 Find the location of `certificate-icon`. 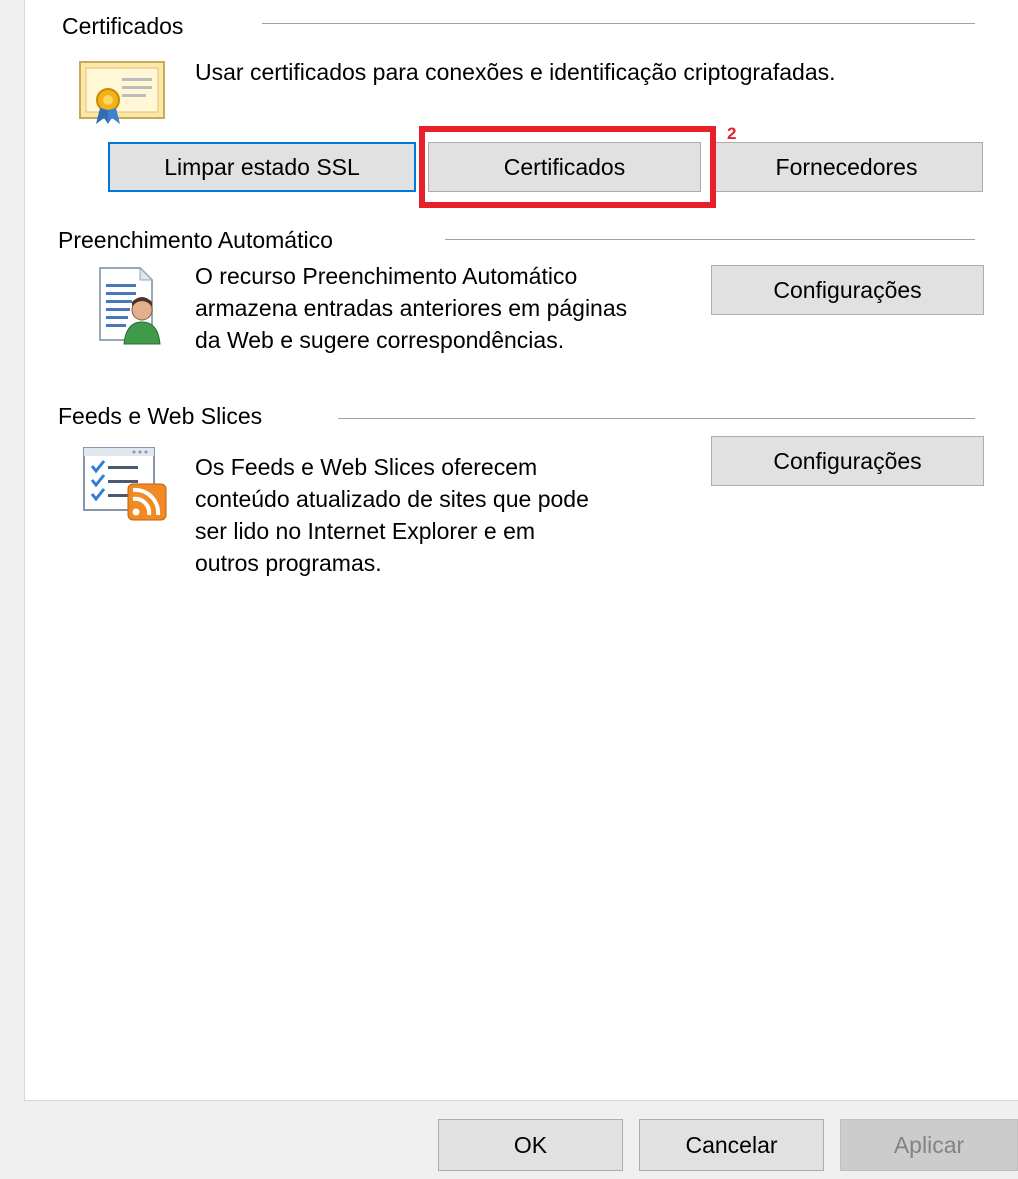

certificate-icon is located at coordinates (123, 93).